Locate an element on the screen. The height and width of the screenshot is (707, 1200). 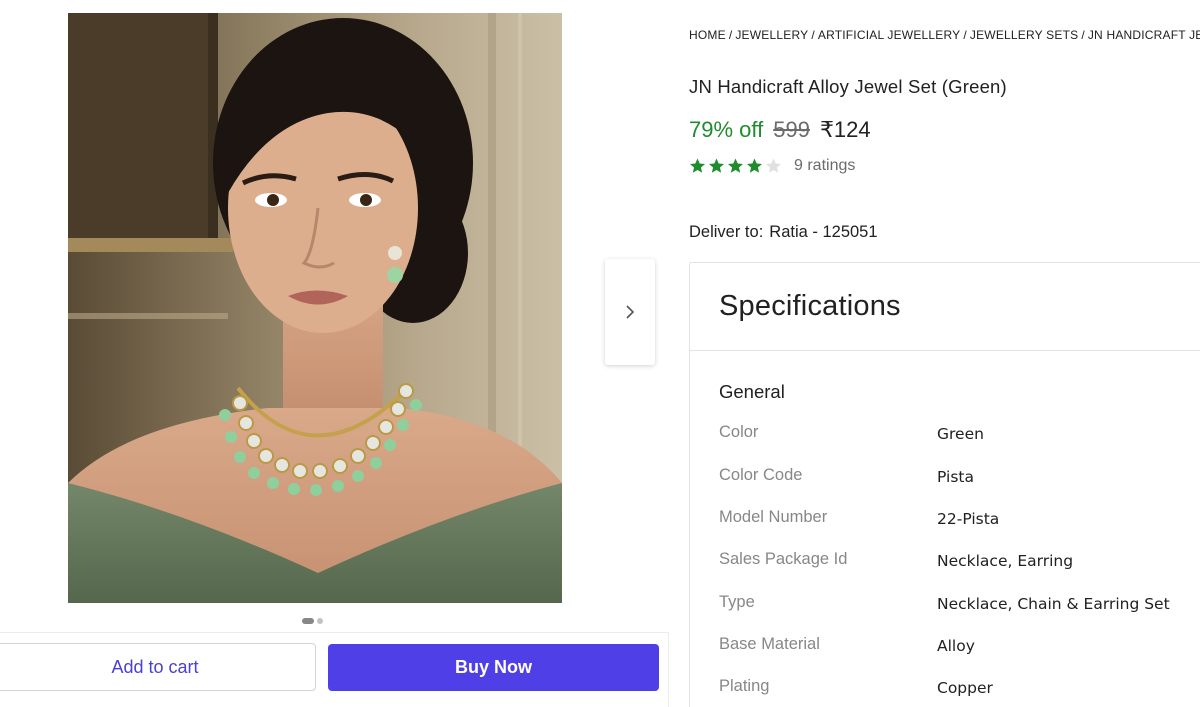
breadcrumb-jewellery: JEWELLERY is located at coordinates (771, 35).